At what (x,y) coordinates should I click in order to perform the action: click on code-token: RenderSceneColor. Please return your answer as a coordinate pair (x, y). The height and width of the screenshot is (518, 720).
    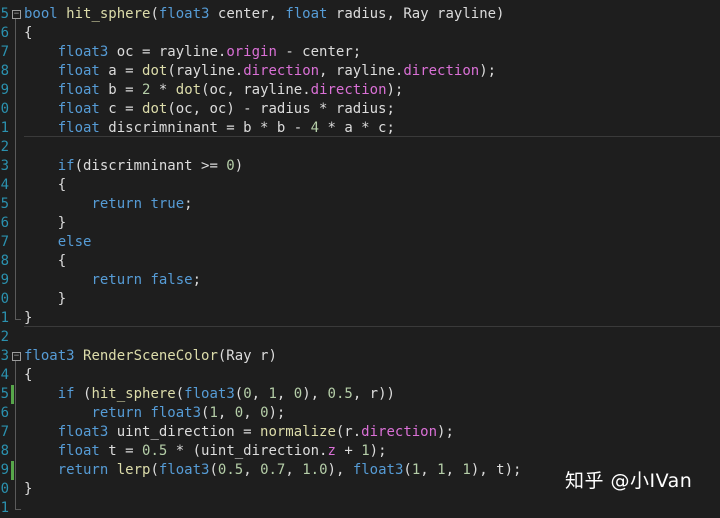
    Looking at the image, I should click on (150, 356).